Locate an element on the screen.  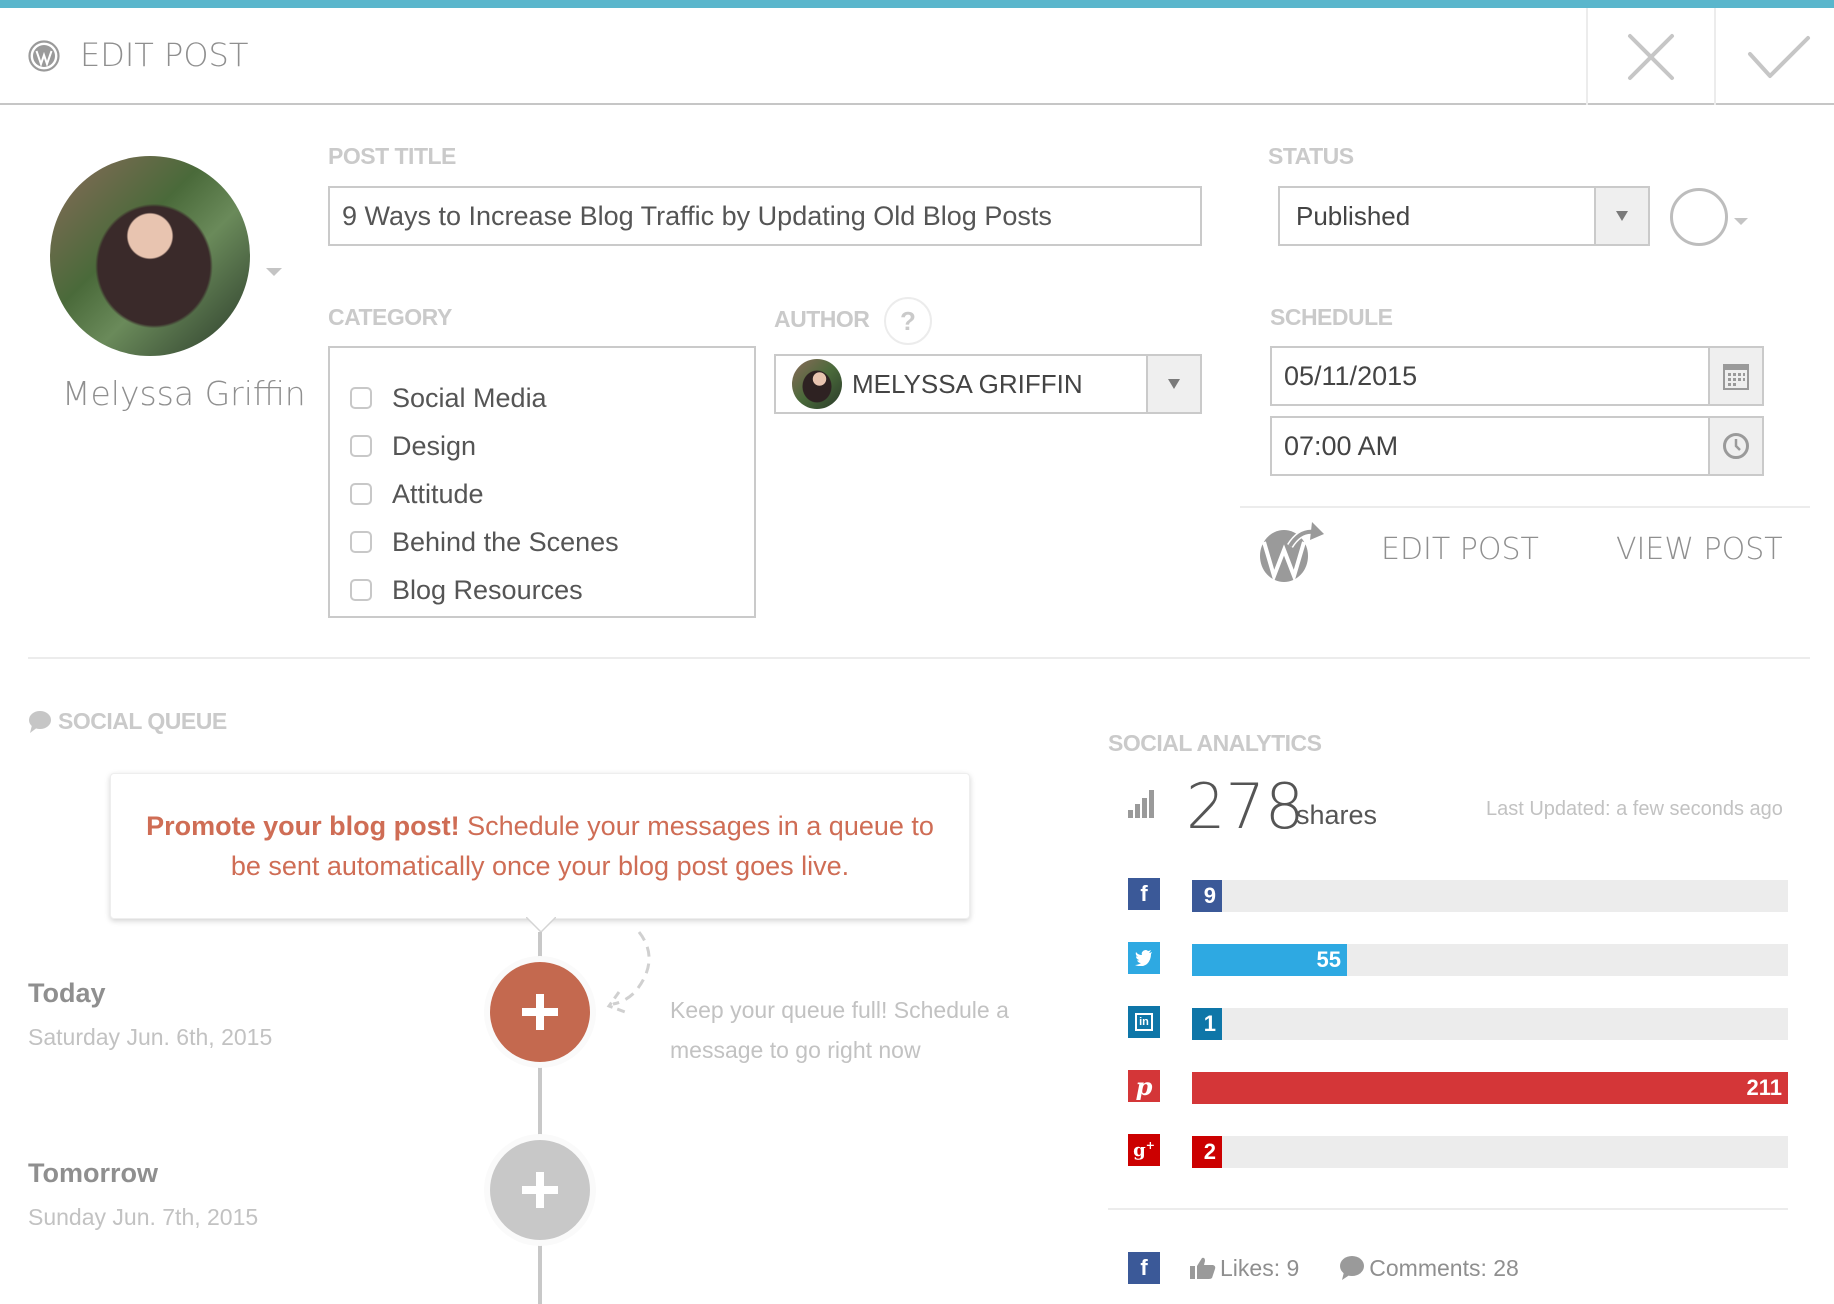
pinterest-icon: p is located at coordinates (1144, 1086).